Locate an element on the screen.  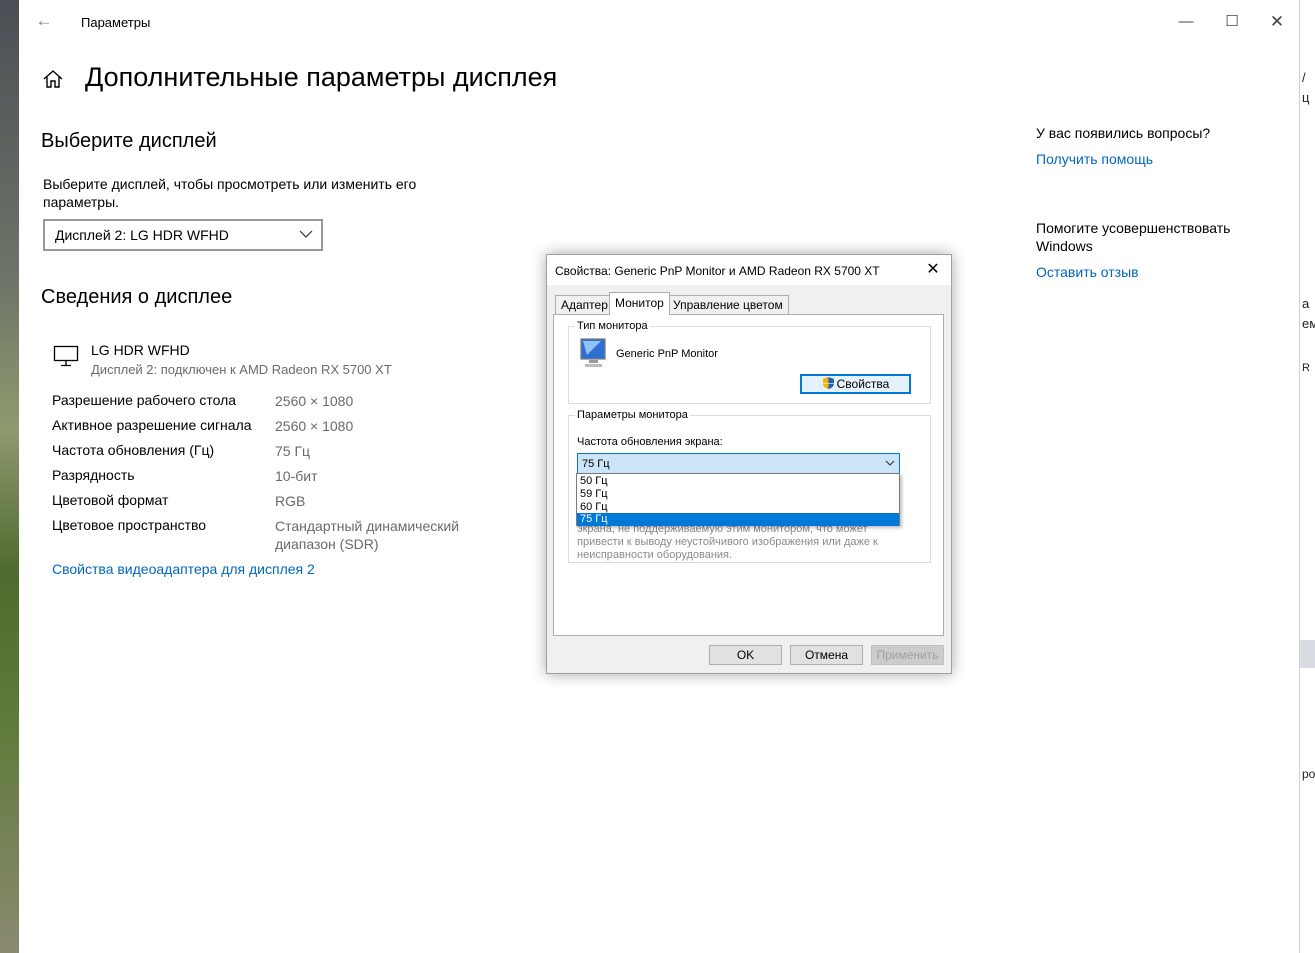
shield-icon is located at coordinates (828, 383).